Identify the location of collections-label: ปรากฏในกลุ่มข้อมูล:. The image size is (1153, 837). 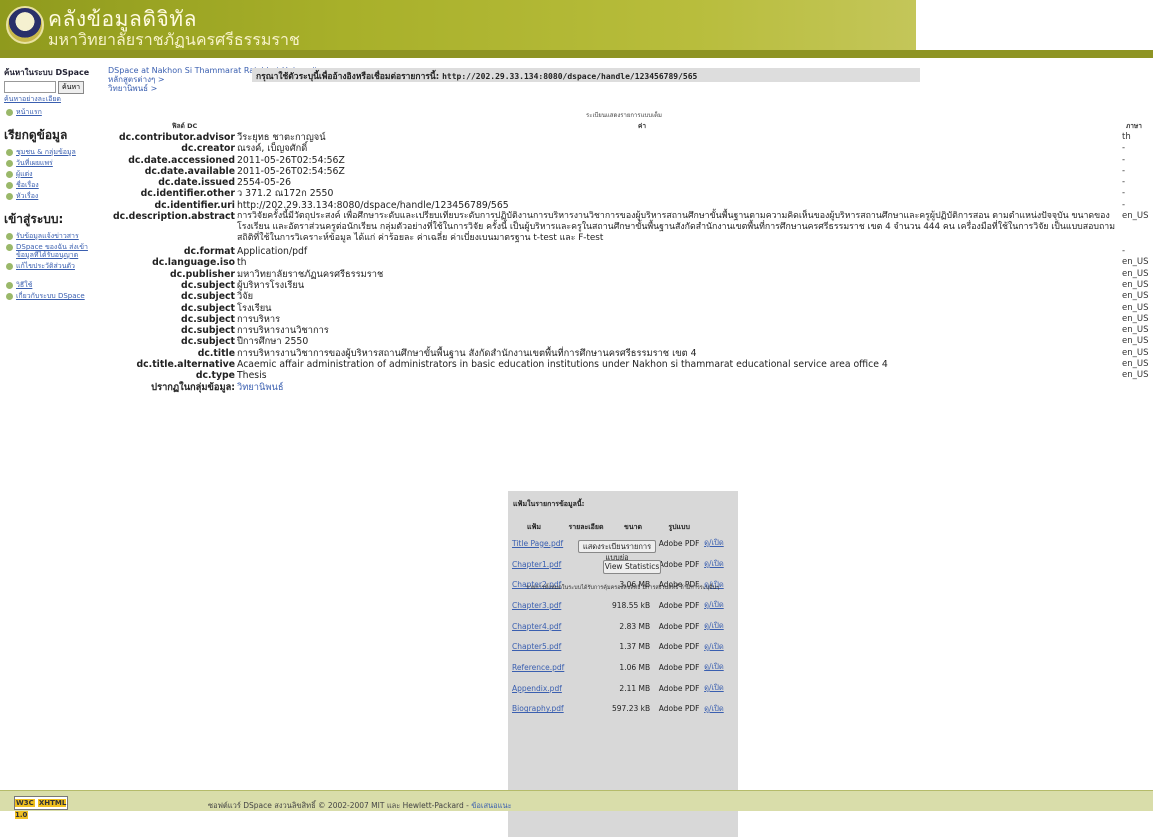
(193, 387).